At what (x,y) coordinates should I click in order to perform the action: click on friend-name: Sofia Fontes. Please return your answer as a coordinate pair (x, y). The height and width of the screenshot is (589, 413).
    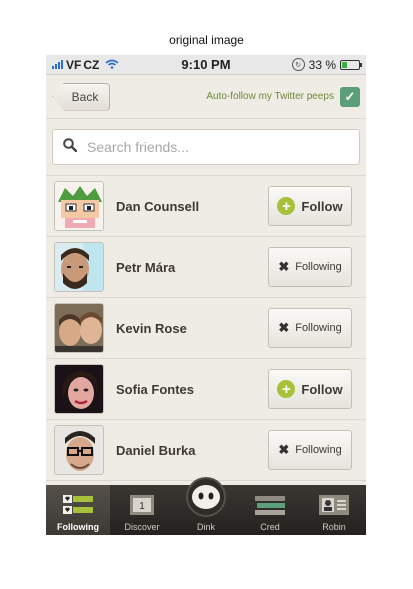
    Looking at the image, I should click on (155, 389).